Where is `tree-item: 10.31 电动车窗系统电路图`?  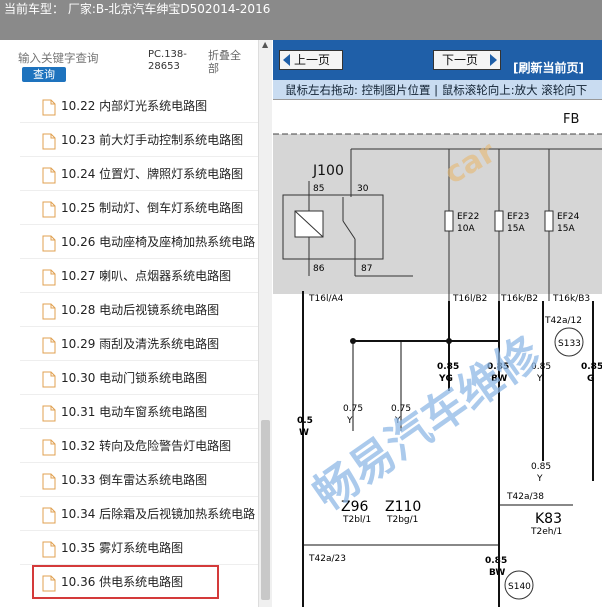 tree-item: 10.31 电动车窗系统电路图 is located at coordinates (139, 412).